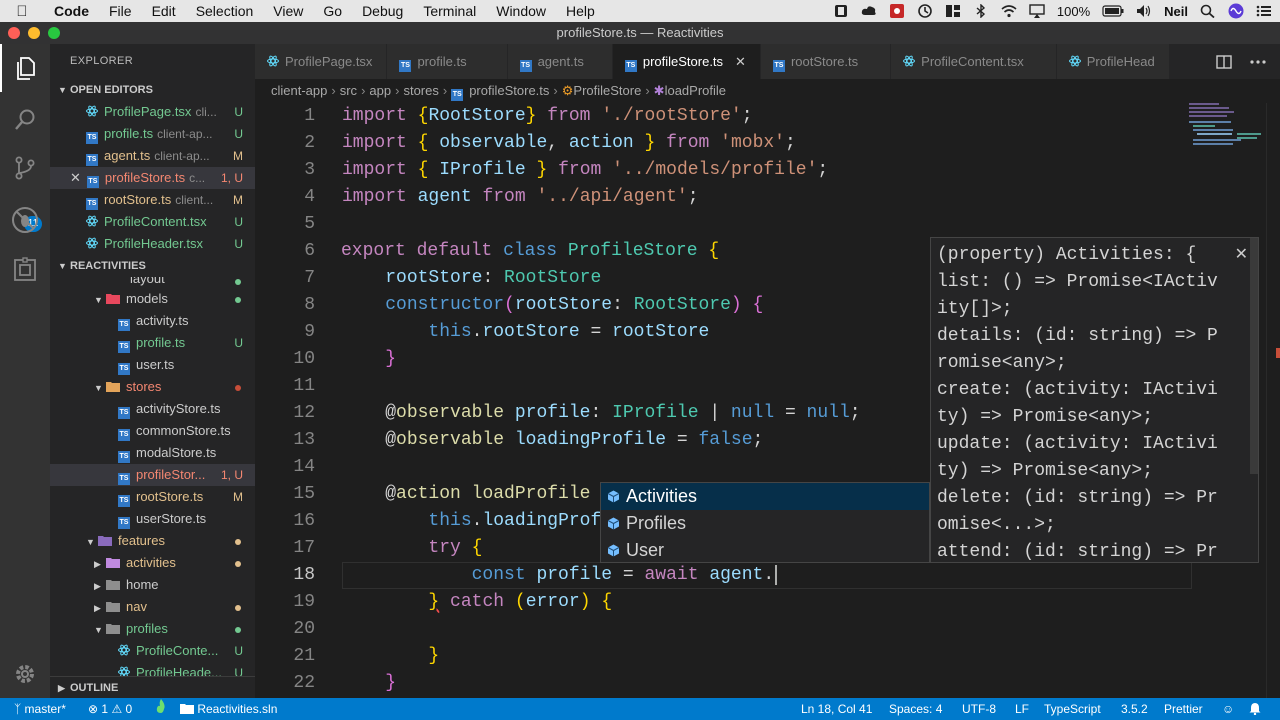 The width and height of the screenshot is (1280, 720). I want to click on breadcrumb-item: loadProfile, so click(695, 90).